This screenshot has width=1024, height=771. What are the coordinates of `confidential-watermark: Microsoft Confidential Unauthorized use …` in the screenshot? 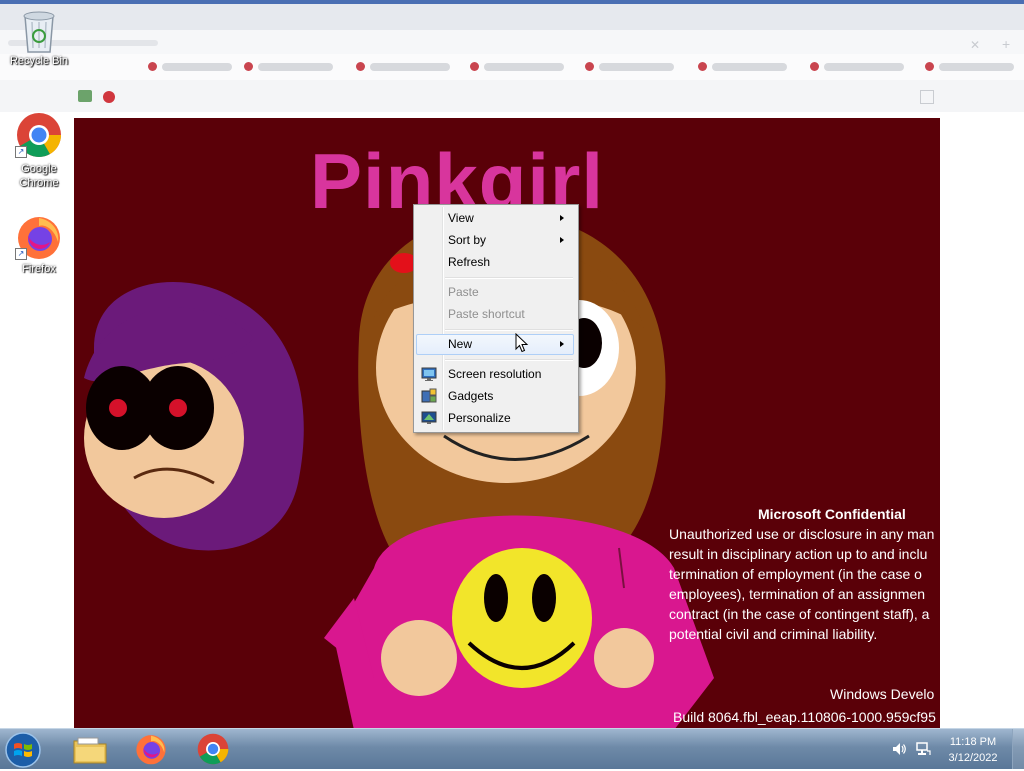 It's located at (804, 574).